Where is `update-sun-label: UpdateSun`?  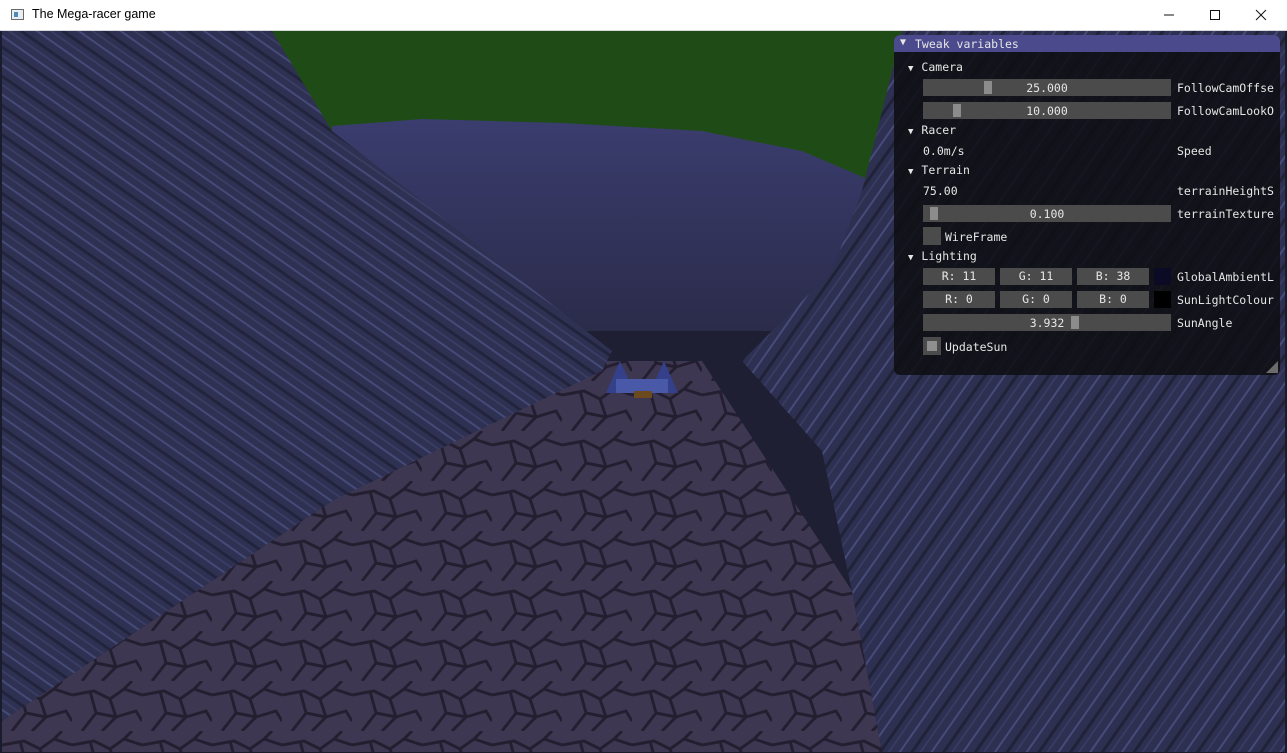
update-sun-label: UpdateSun is located at coordinates (976, 347).